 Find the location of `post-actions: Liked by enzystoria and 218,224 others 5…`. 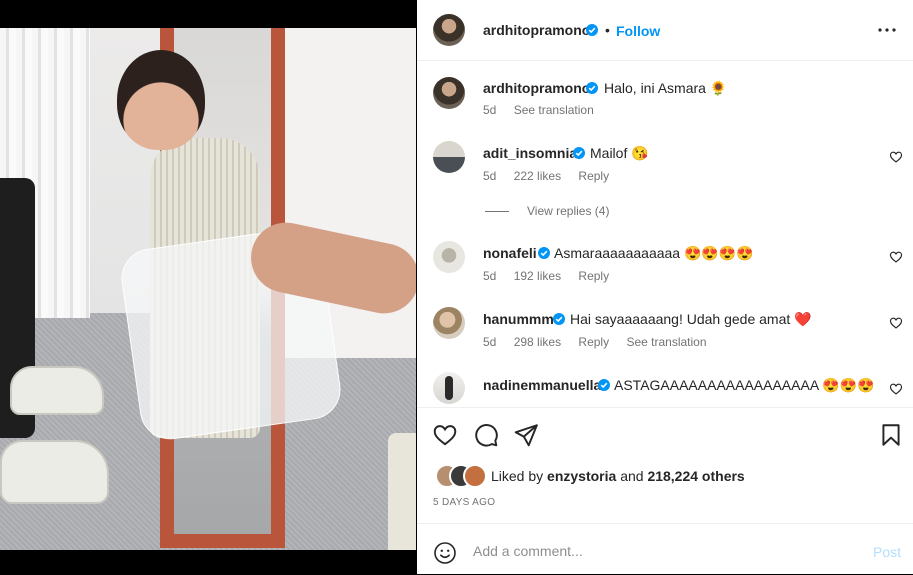

post-actions: Liked by enzystoria and 218,224 others 5… is located at coordinates (665, 465).